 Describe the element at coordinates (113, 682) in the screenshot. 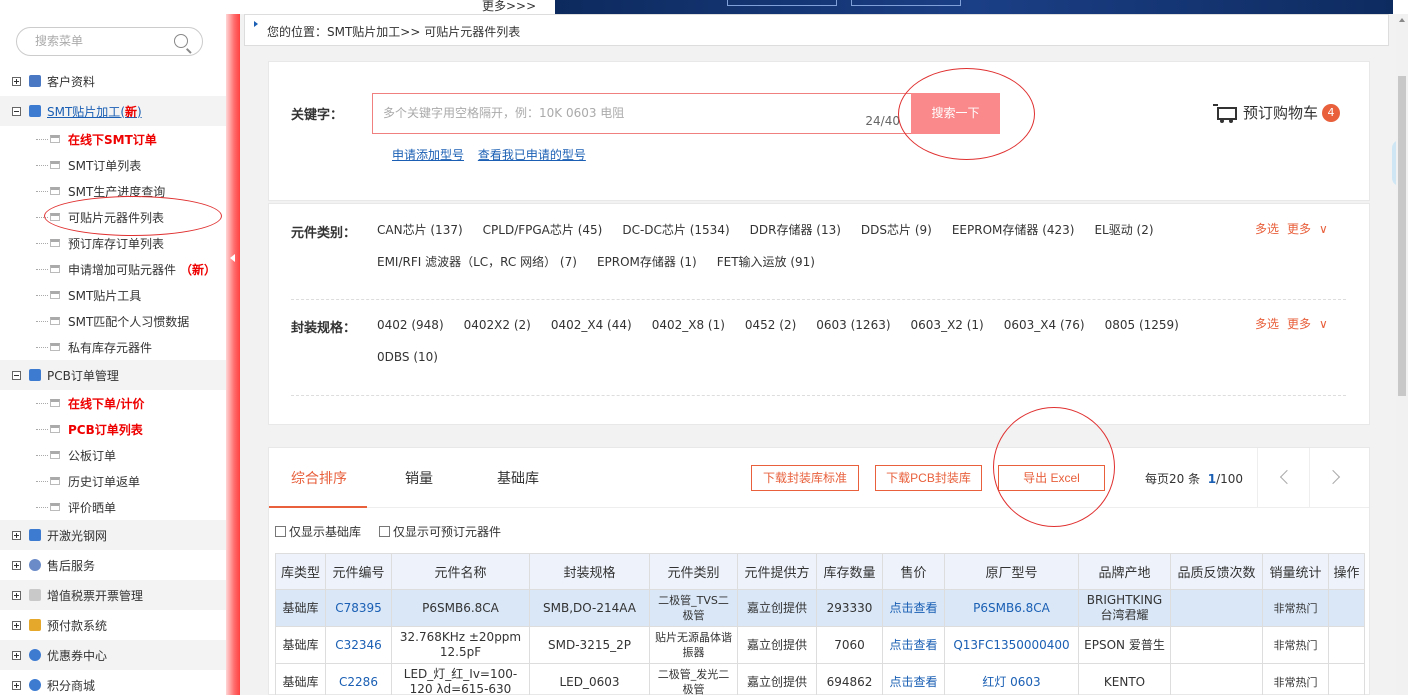

I see `sidebar-group-points: 积分商城` at that location.